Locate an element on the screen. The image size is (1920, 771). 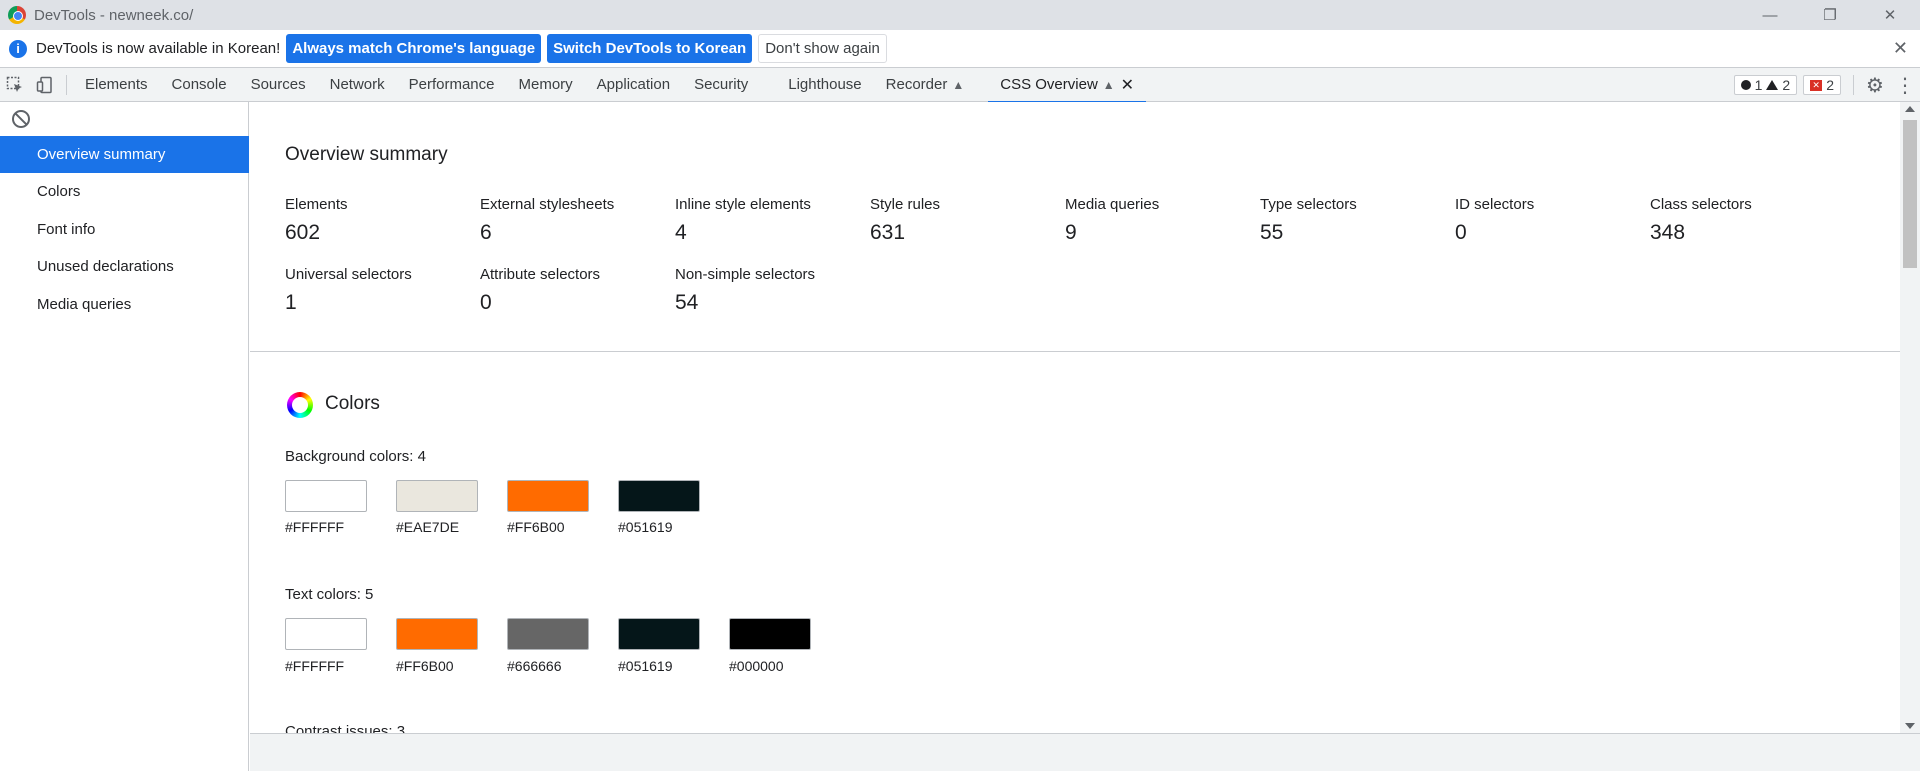
sidebar-item-unused-declarations: Unused declarations is located at coordinates (124, 266).